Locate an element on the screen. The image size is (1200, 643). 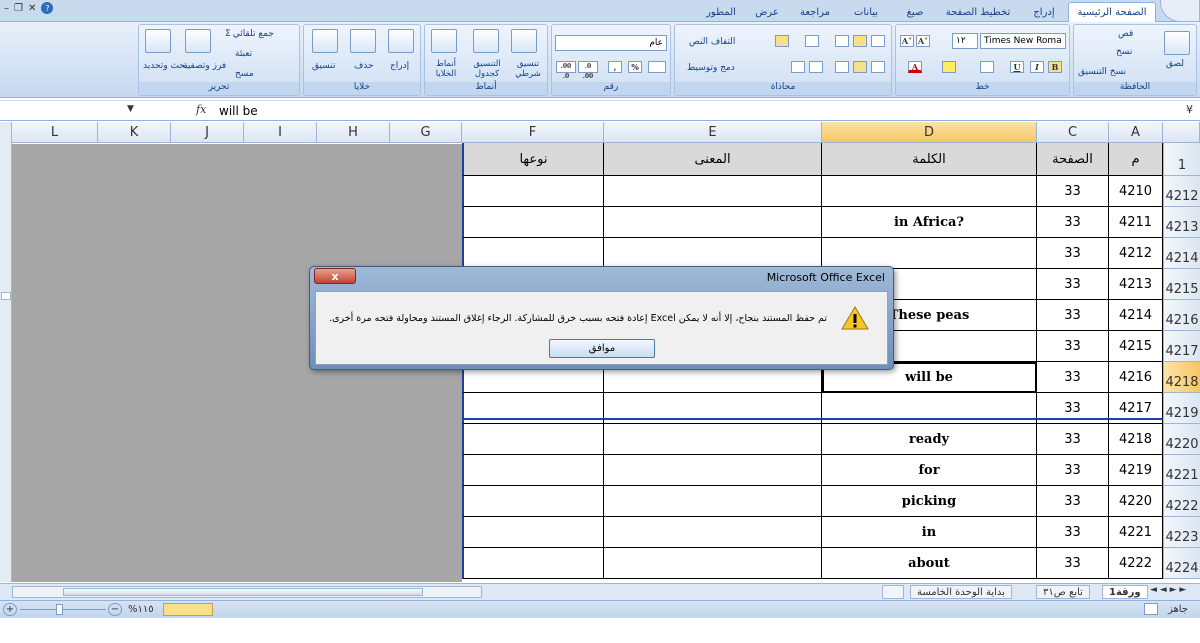
wrap-text-button: التفاف النص is located at coordinates (712, 42).